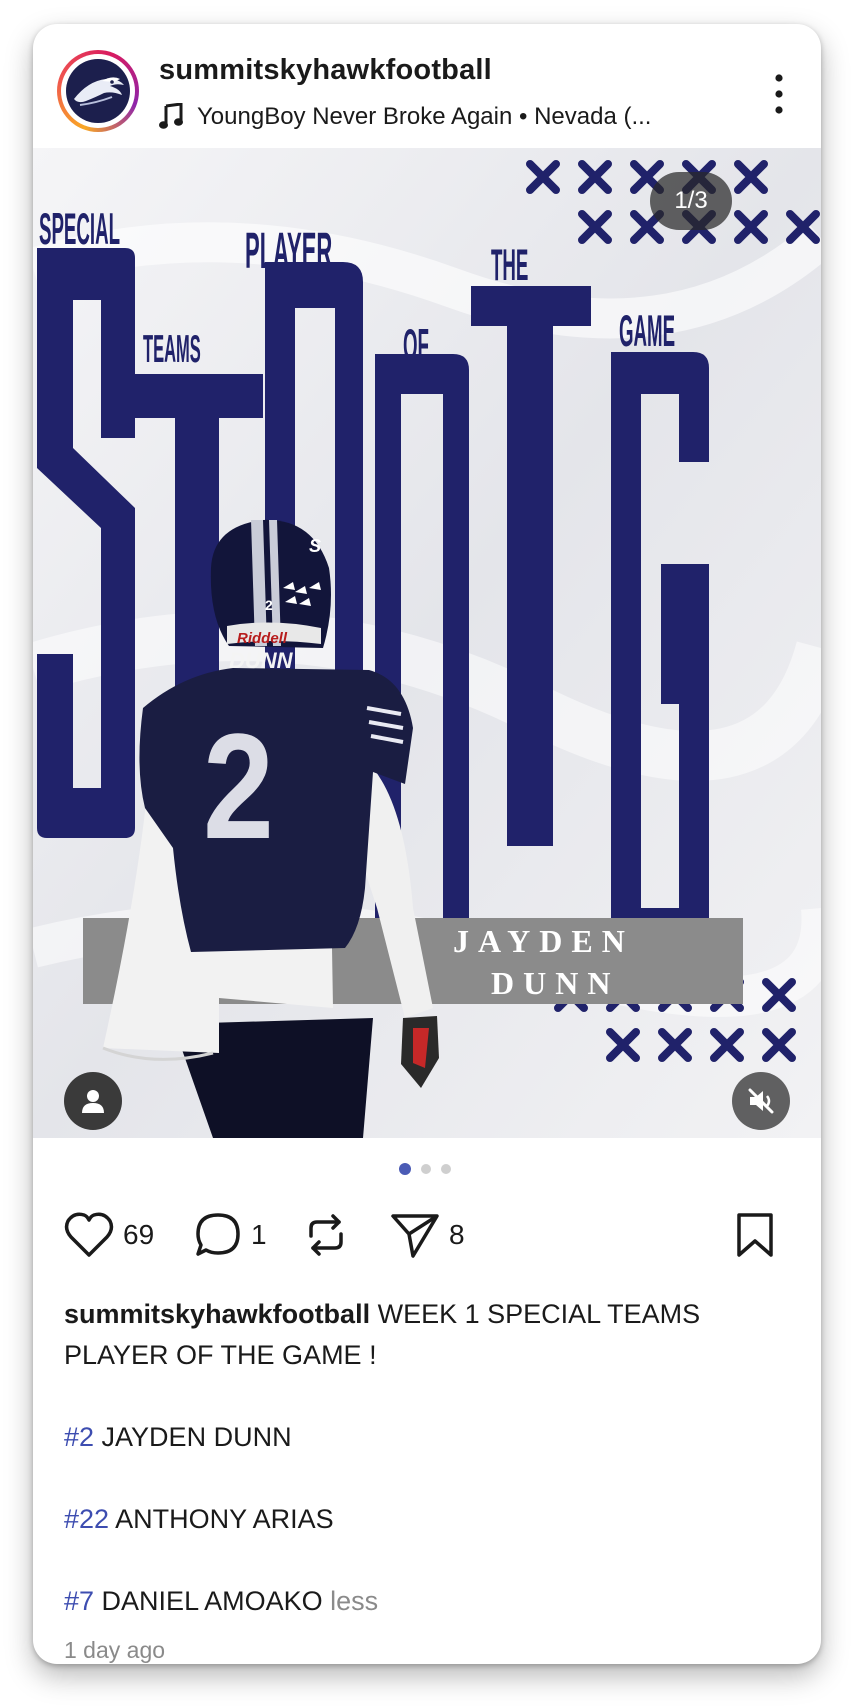 This screenshot has height=1708, width=854. I want to click on hashtag-link: #7, so click(79, 1601).